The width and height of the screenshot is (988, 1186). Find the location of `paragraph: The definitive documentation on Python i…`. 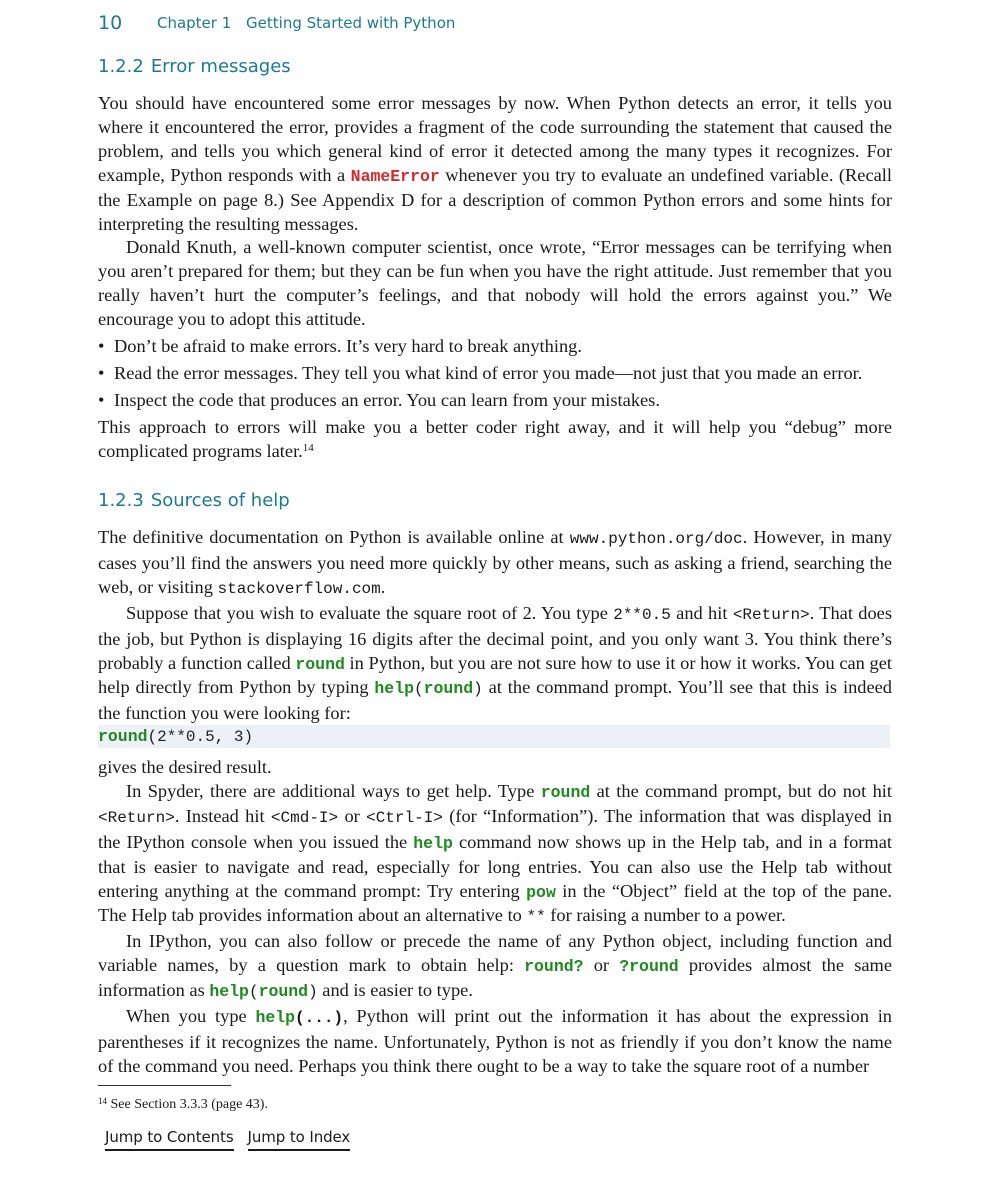

paragraph: The definitive documentation on Python i… is located at coordinates (495, 562).